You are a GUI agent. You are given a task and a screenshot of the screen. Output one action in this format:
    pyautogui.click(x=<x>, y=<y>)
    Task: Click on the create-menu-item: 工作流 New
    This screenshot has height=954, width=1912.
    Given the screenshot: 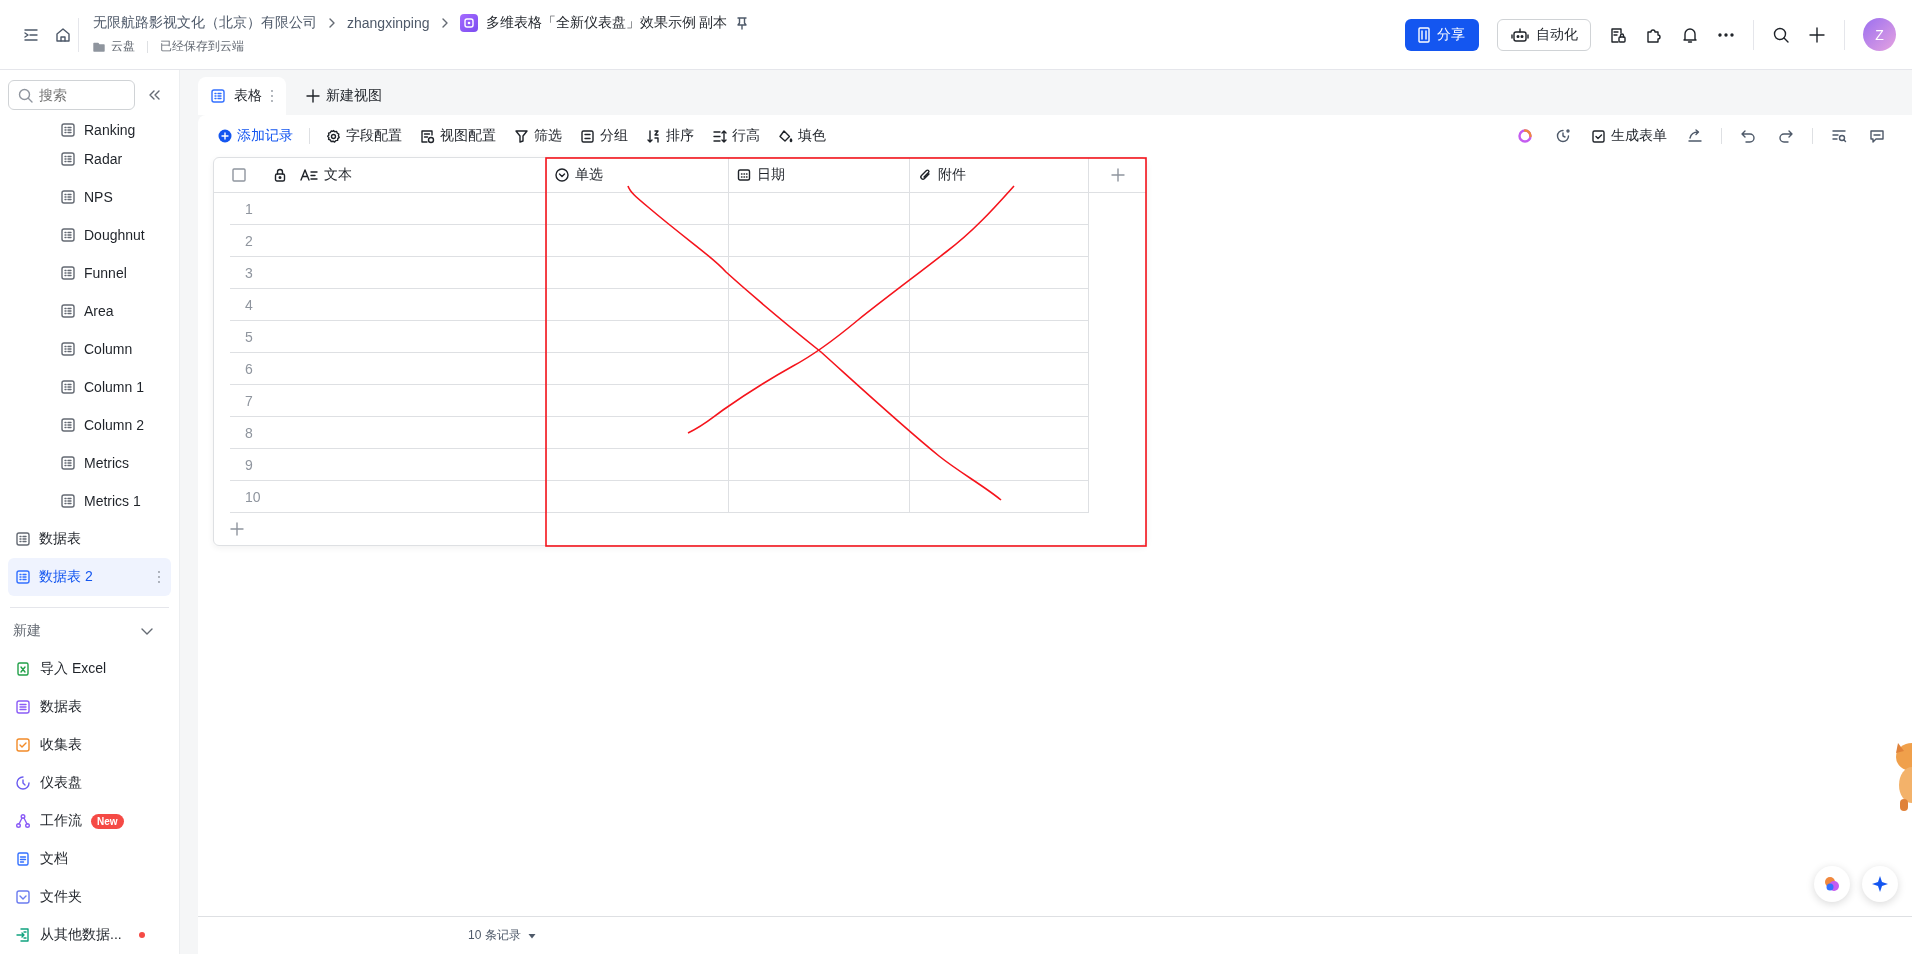 What is the action you would take?
    pyautogui.click(x=89, y=821)
    